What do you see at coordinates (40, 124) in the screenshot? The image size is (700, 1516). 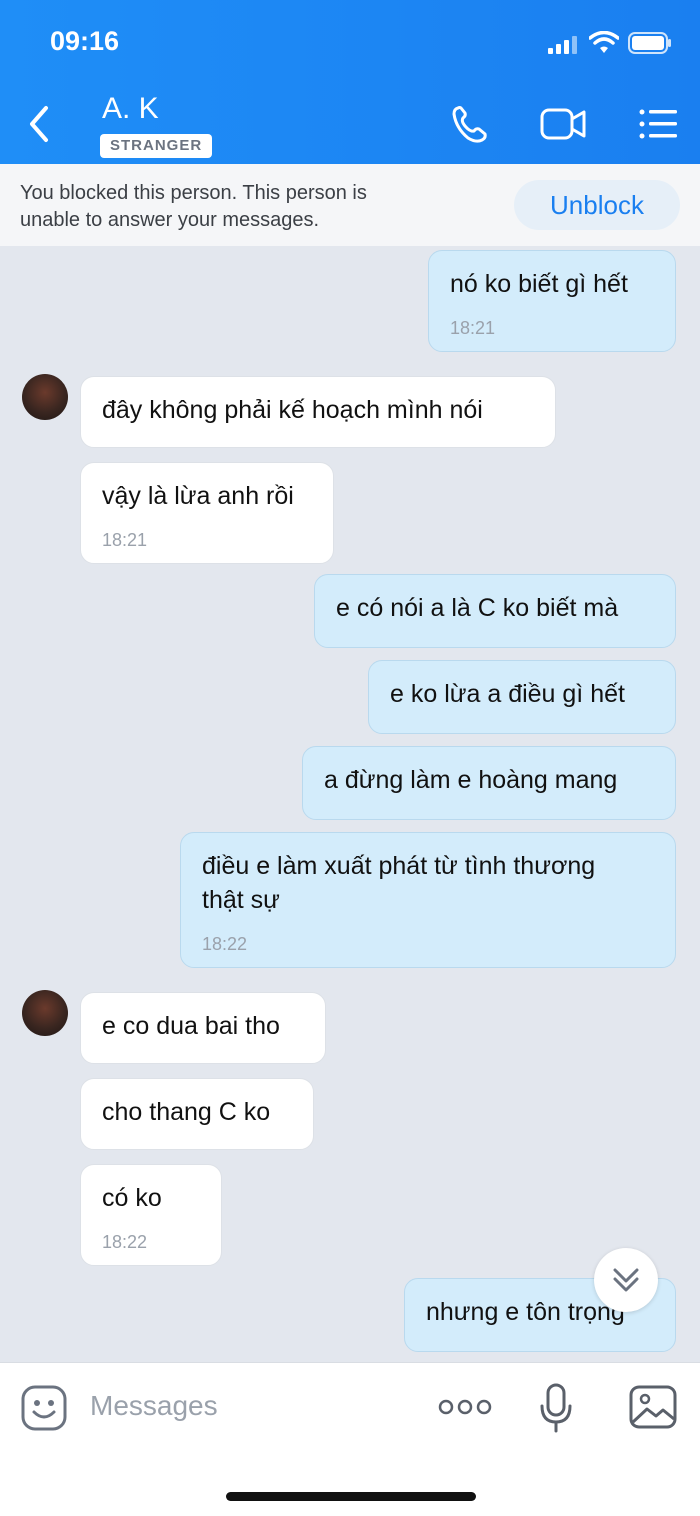 I see `back-icon` at bounding box center [40, 124].